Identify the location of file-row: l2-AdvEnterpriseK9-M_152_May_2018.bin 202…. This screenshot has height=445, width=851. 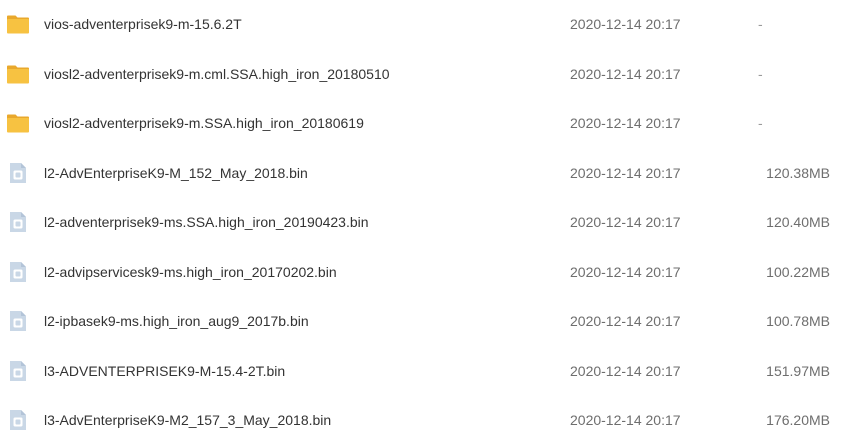
(425, 173).